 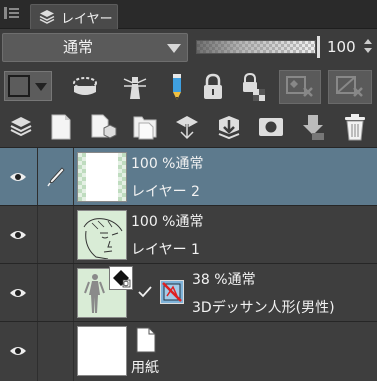 I want to click on lock-transparent-pixels-button, so click(x=255, y=87).